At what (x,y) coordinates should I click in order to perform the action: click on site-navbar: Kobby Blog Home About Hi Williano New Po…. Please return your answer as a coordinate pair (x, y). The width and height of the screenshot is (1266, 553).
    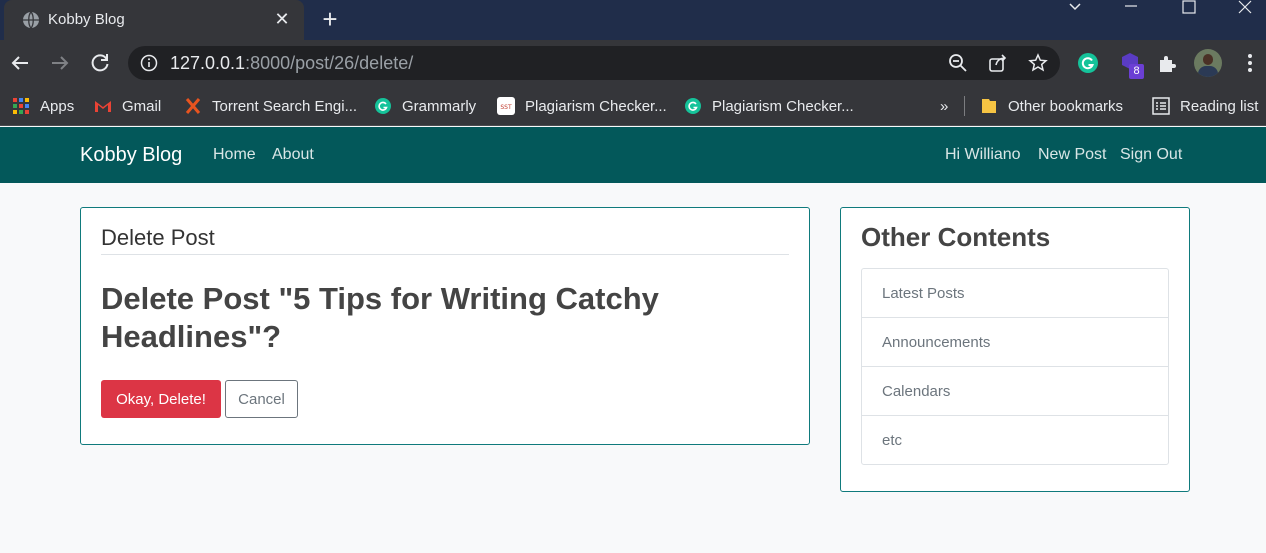
    Looking at the image, I should click on (633, 155).